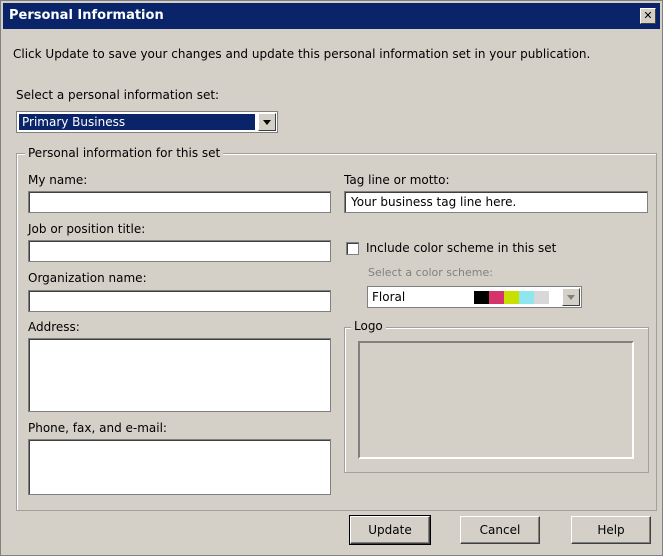 This screenshot has width=663, height=556. I want to click on dialog-title: Personal Information, so click(86, 15).